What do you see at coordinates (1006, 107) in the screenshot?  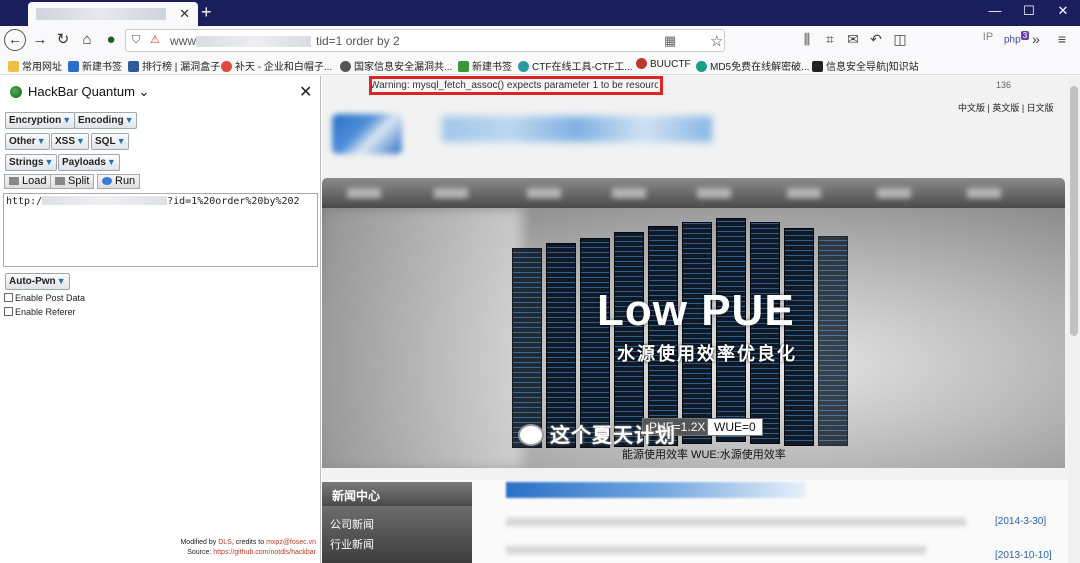 I see `language-switch: 中文版 | 英文版 | 日文版` at bounding box center [1006, 107].